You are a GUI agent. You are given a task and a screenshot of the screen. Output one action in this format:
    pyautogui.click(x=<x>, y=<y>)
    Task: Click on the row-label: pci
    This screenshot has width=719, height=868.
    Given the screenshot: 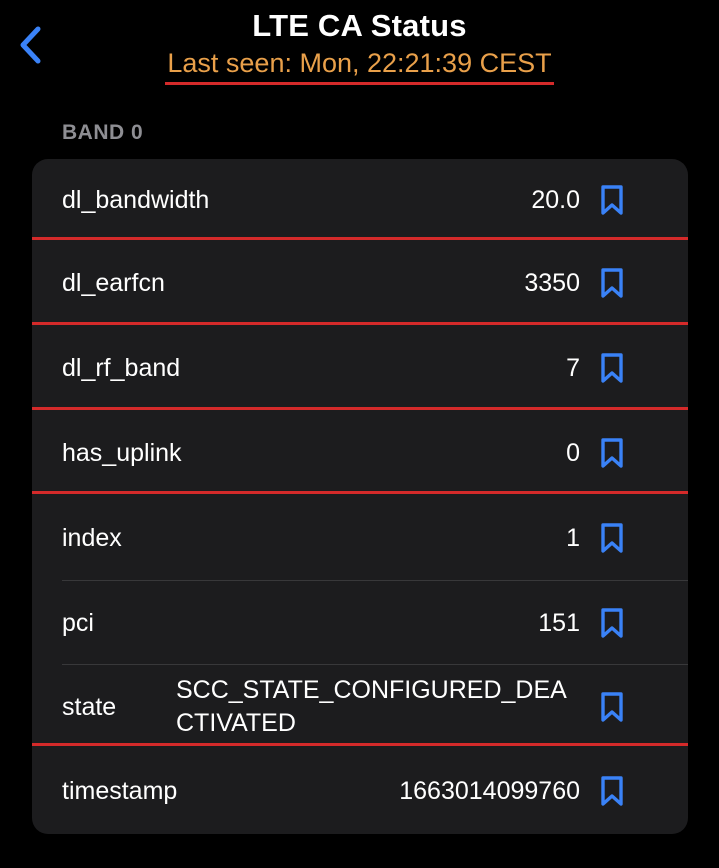 What is the action you would take?
    pyautogui.click(x=78, y=622)
    